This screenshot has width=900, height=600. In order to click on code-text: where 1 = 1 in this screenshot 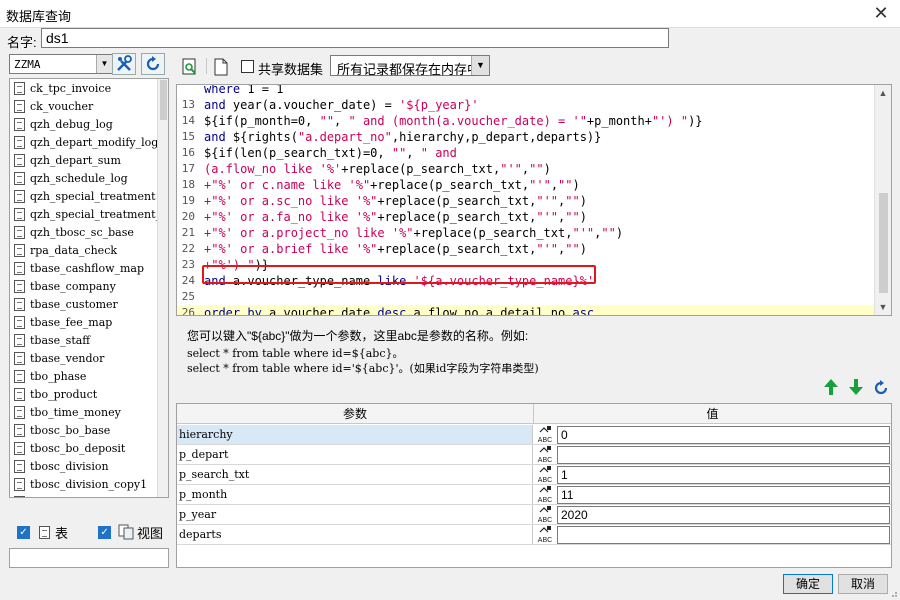, I will do `click(244, 90)`.